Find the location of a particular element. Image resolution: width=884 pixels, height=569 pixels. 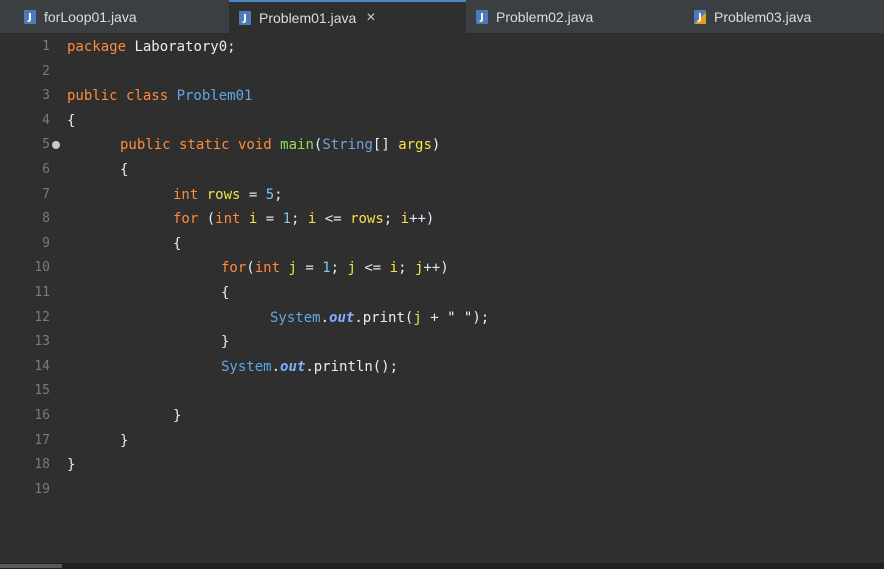

code-text: package Laboratory0; is located at coordinates (151, 47).